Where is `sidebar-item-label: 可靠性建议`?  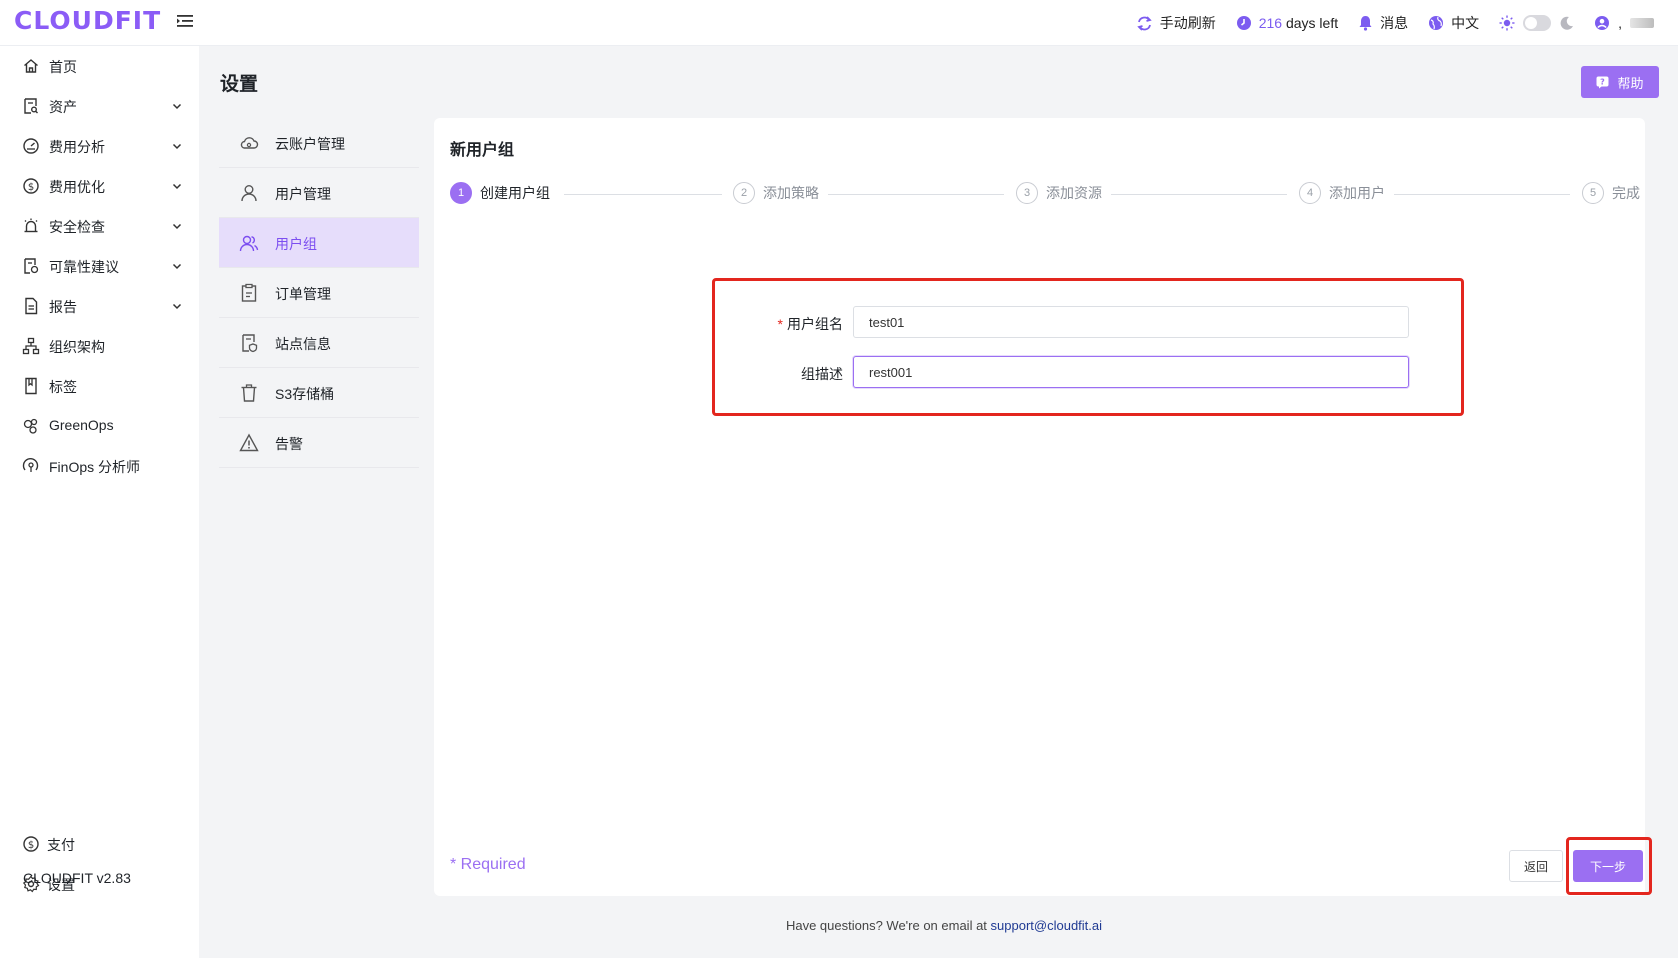
sidebar-item-label: 可靠性建议 is located at coordinates (84, 267).